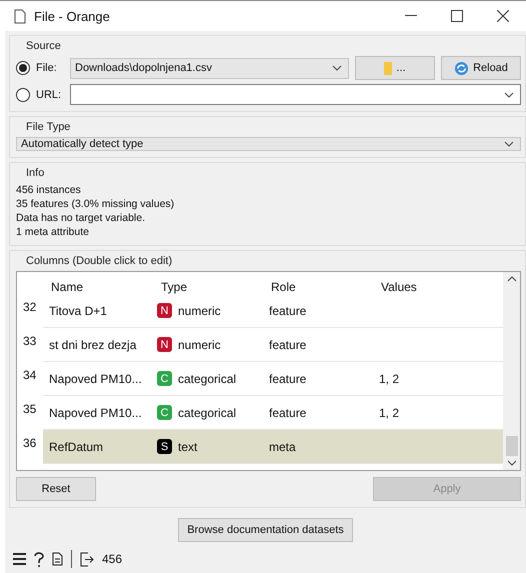  Describe the element at coordinates (48, 190) in the screenshot. I see `info-text: 456 instances` at that location.